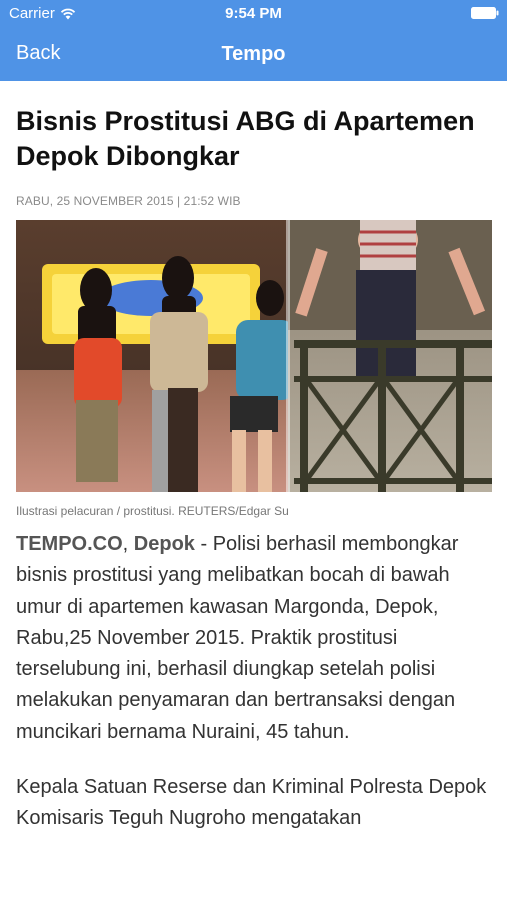  Describe the element at coordinates (164, 544) in the screenshot. I see `lead-location: Depok` at that location.